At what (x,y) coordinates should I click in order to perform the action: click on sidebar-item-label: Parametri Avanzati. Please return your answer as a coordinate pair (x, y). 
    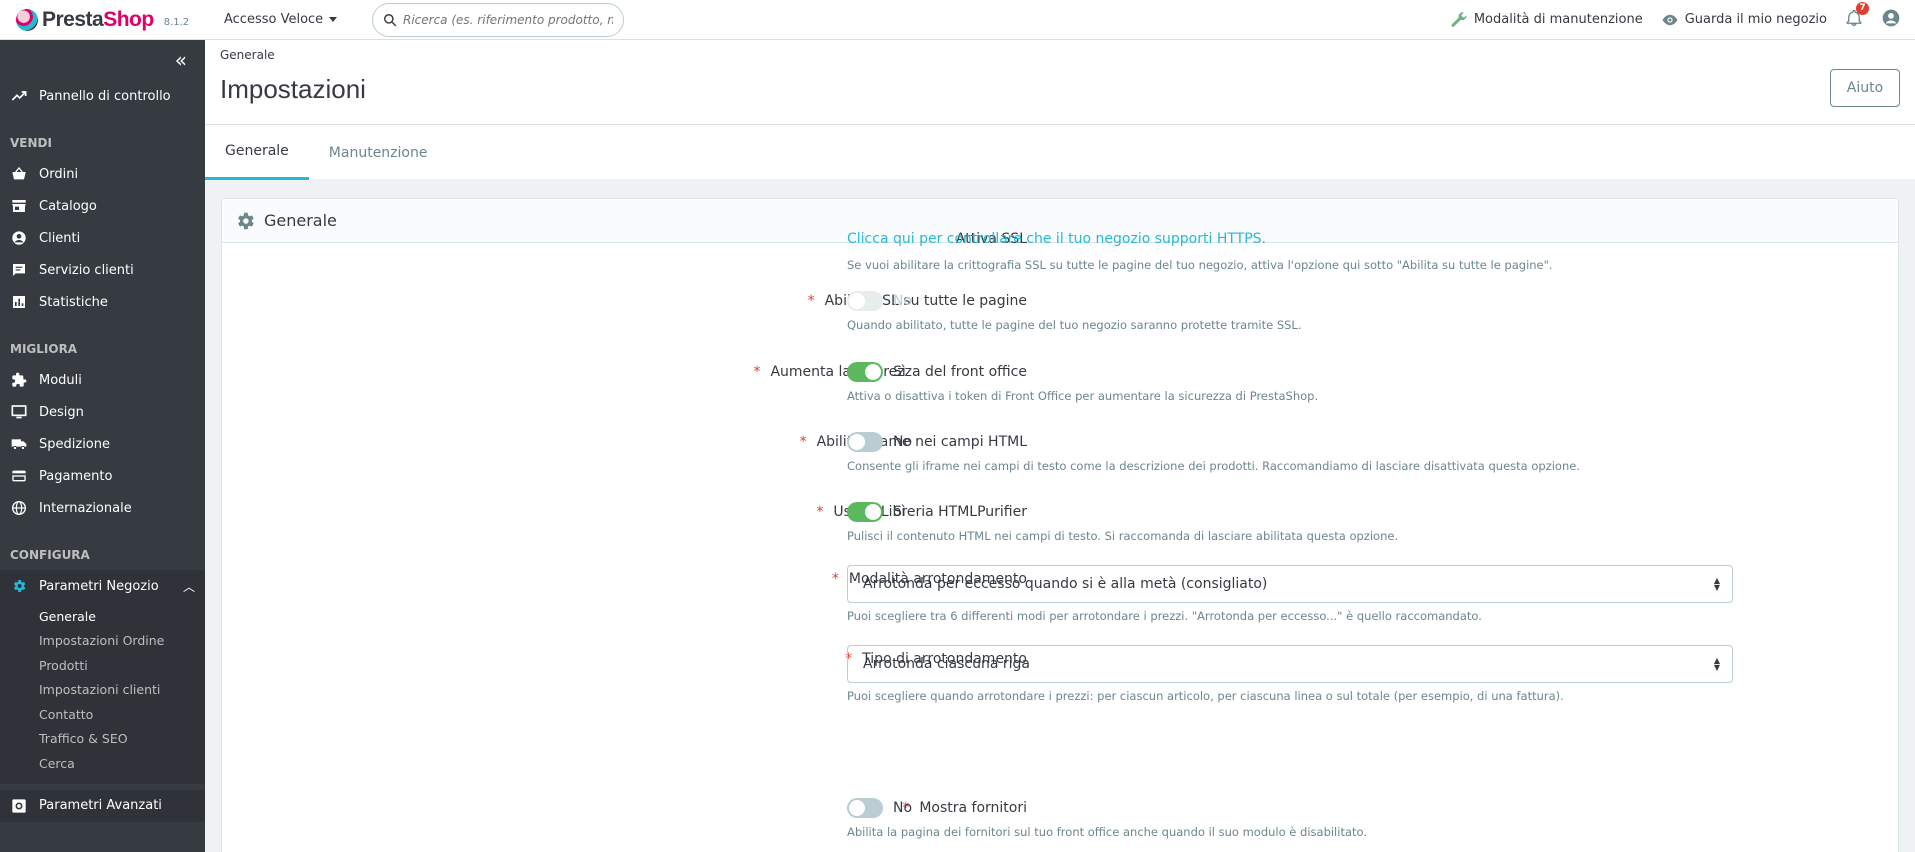
    Looking at the image, I should click on (100, 805).